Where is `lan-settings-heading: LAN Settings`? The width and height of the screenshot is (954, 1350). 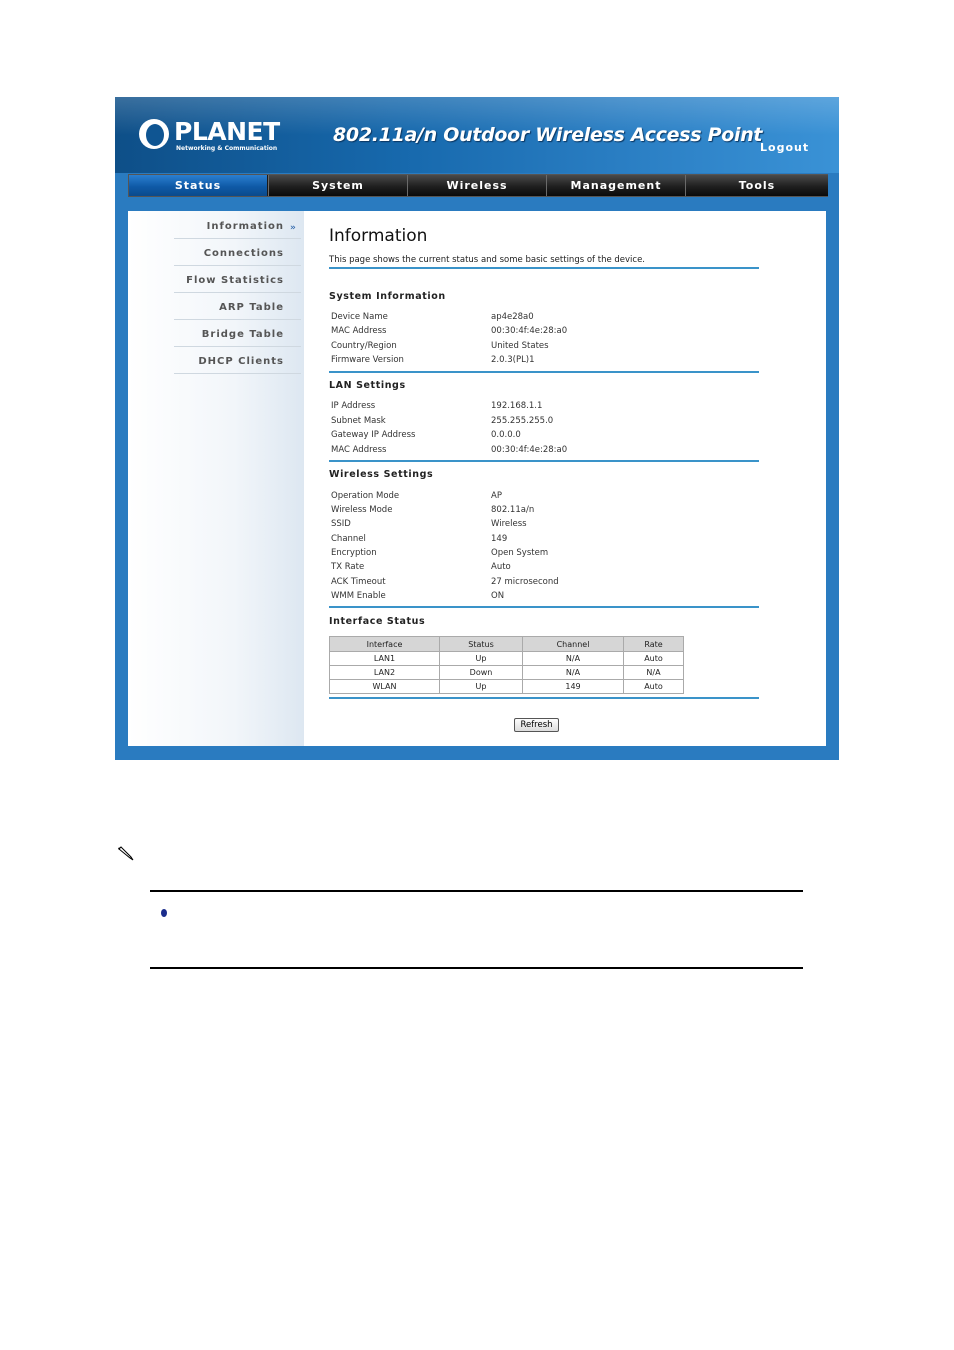
lan-settings-heading: LAN Settings is located at coordinates (367, 385).